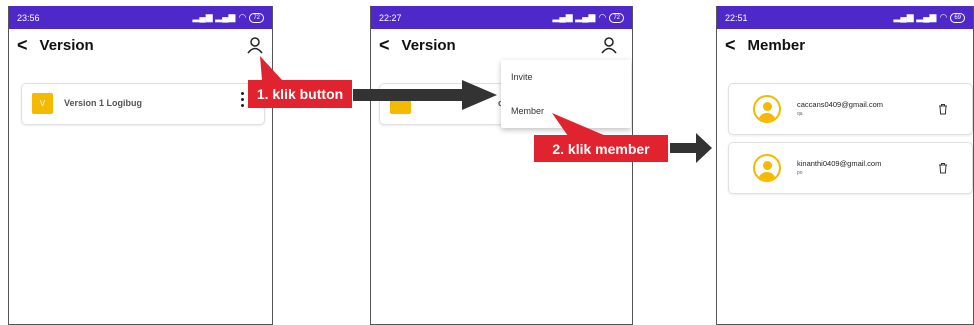 This screenshot has width=974, height=325. Describe the element at coordinates (300, 94) in the screenshot. I see `callout-step-1: 1. klik button` at that location.